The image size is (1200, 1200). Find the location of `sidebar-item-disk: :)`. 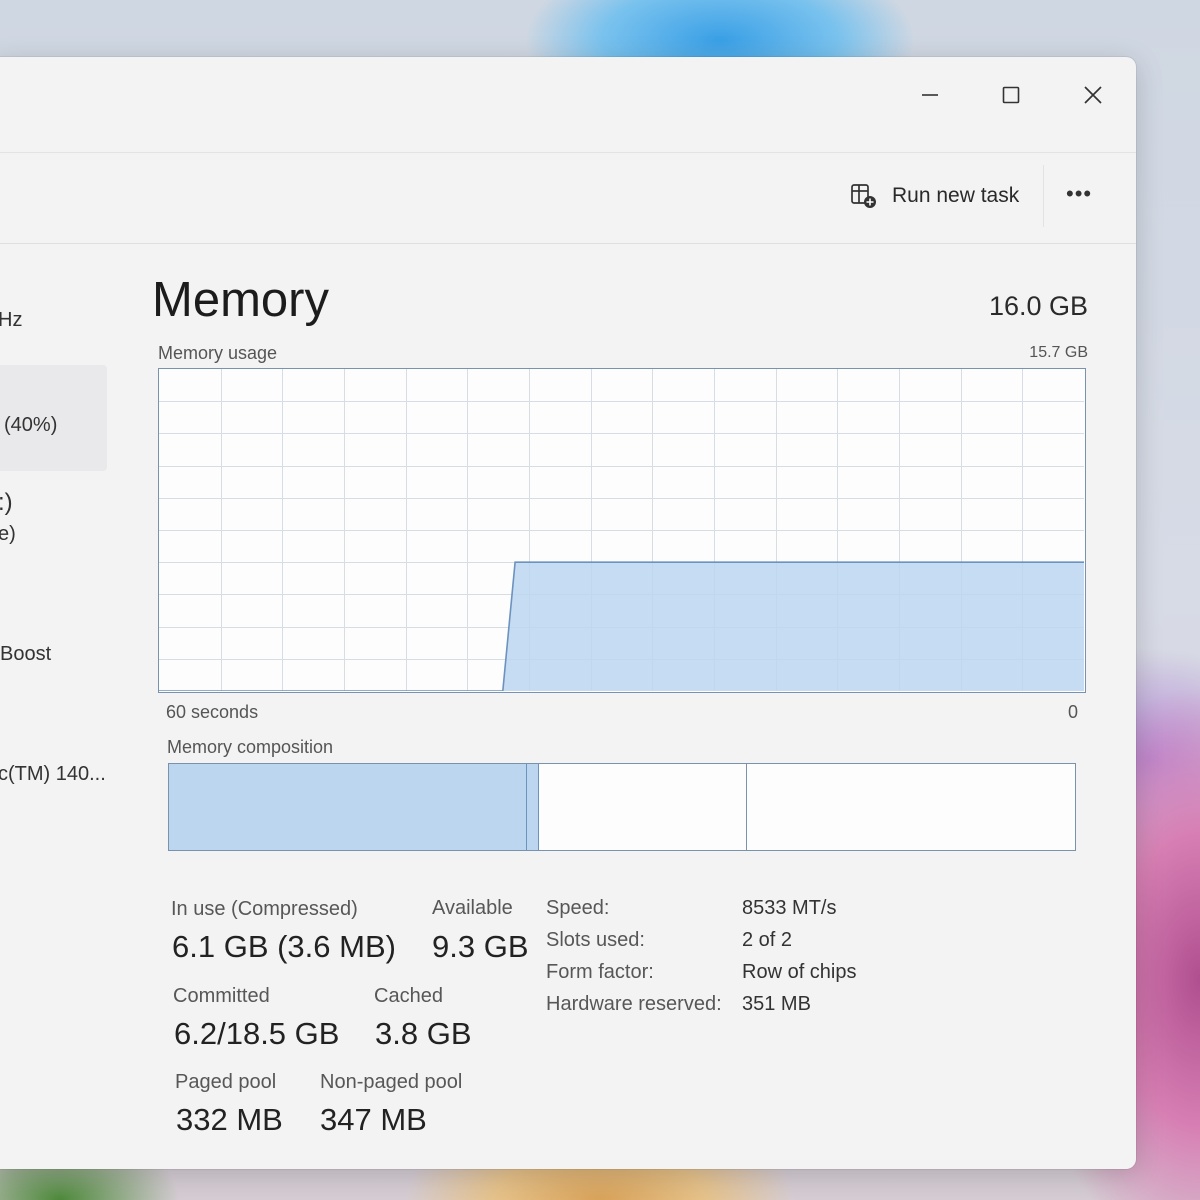

sidebar-item-disk: :) is located at coordinates (6, 503).